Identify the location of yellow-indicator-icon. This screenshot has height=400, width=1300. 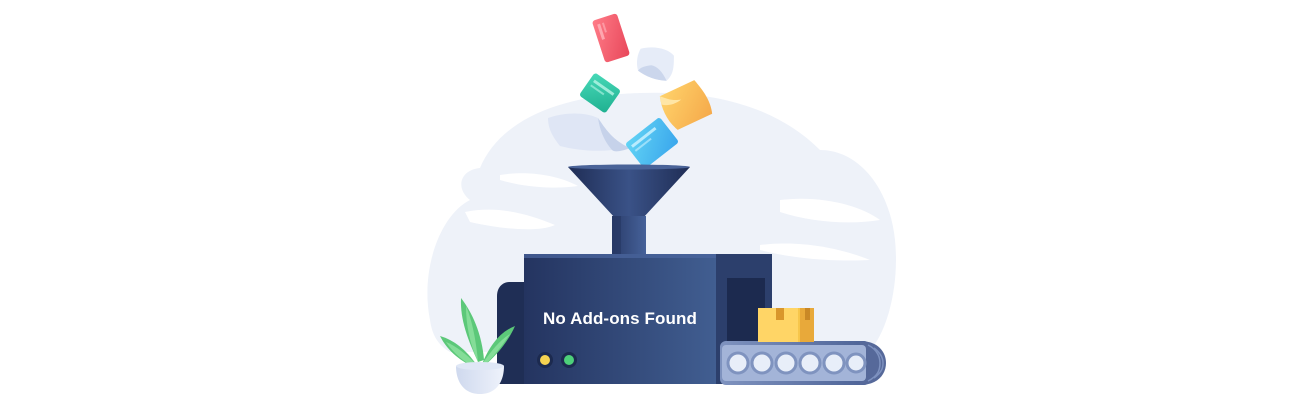
(545, 360).